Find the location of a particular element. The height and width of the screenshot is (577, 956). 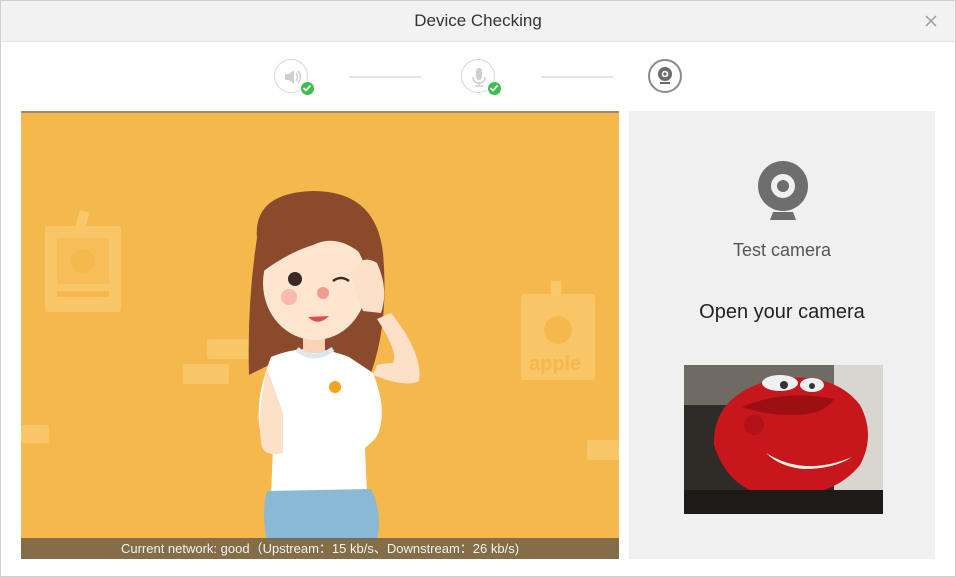

test-camera-label: Test camera is located at coordinates (782, 250).